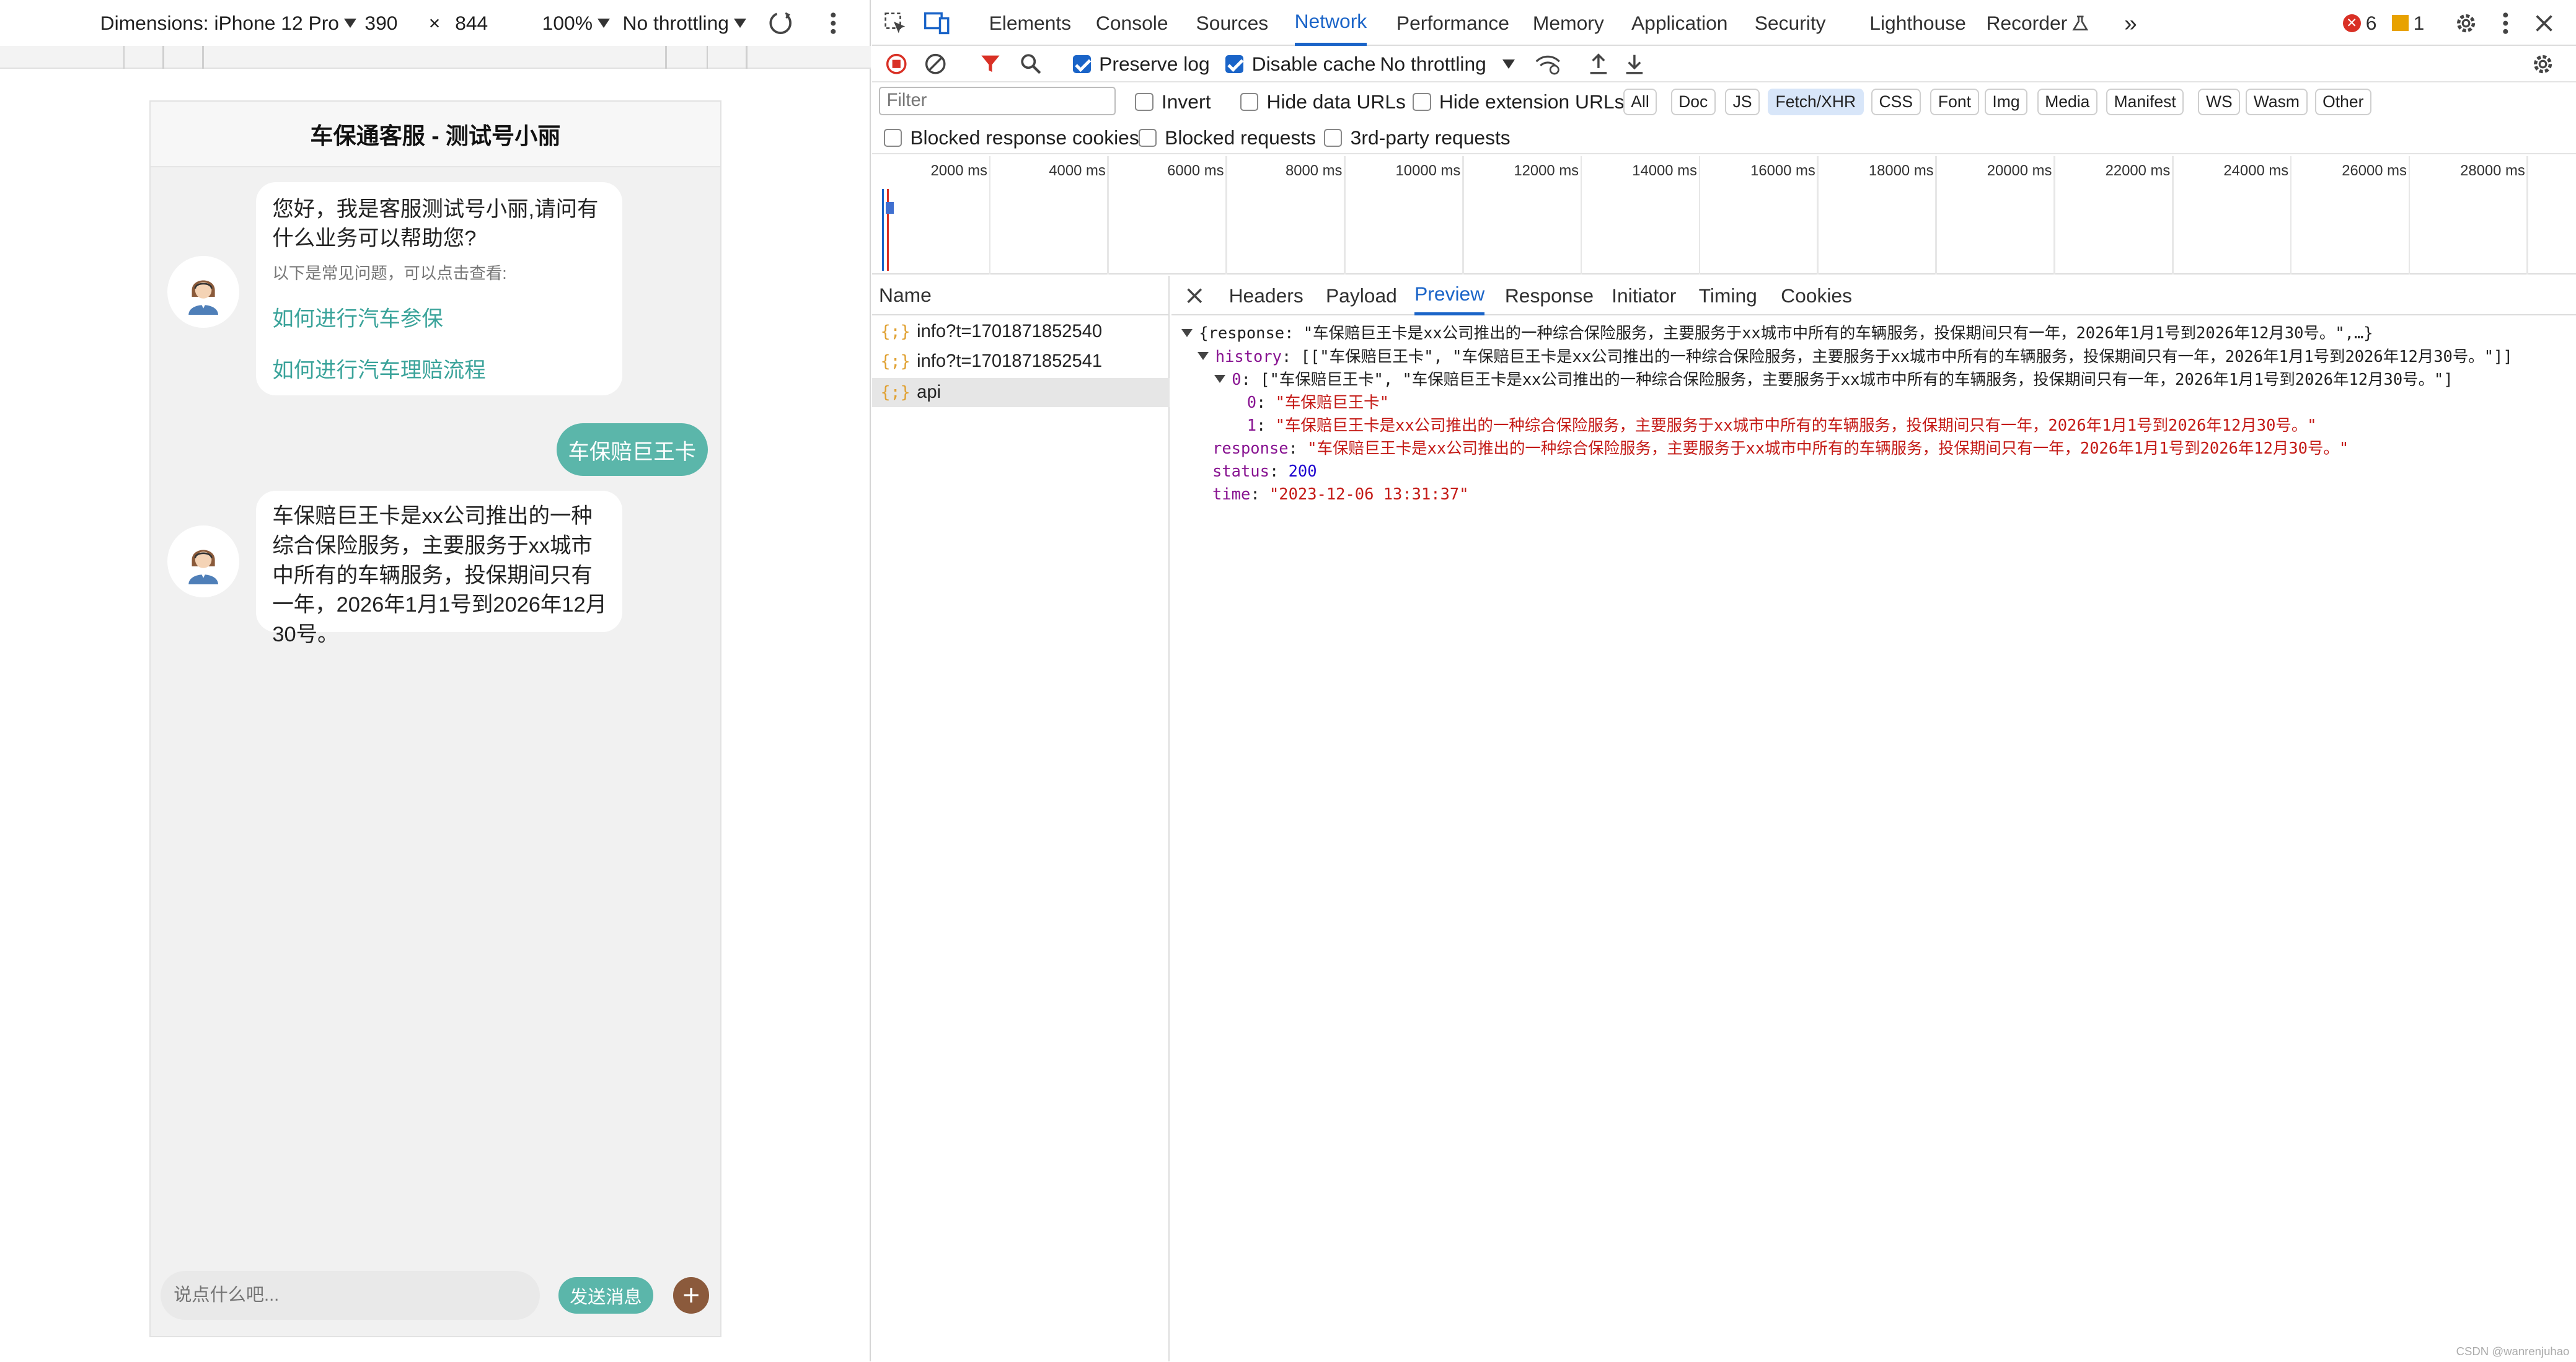  What do you see at coordinates (1021, 361) in the screenshot?
I see `request-row: {;} info?t=1701871852541` at bounding box center [1021, 361].